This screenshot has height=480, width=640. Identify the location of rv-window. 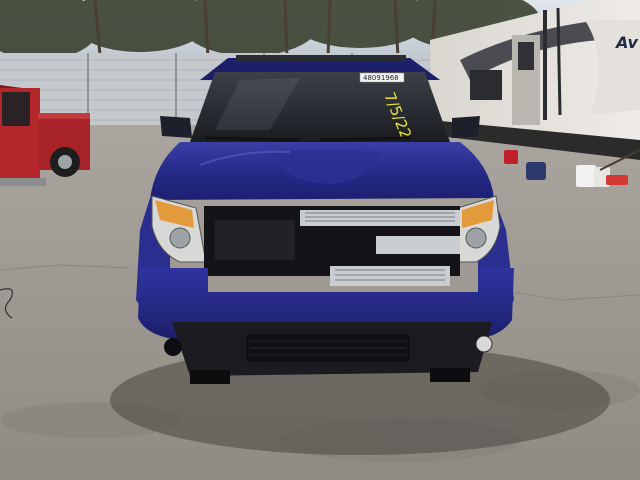
(486, 85).